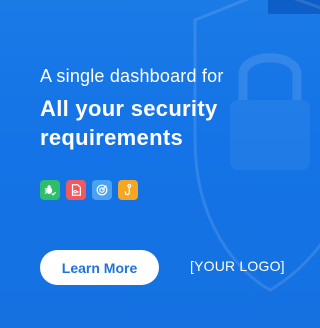 The height and width of the screenshot is (328, 320). What do you see at coordinates (99, 267) in the screenshot?
I see `learn-more-button: Learn More` at bounding box center [99, 267].